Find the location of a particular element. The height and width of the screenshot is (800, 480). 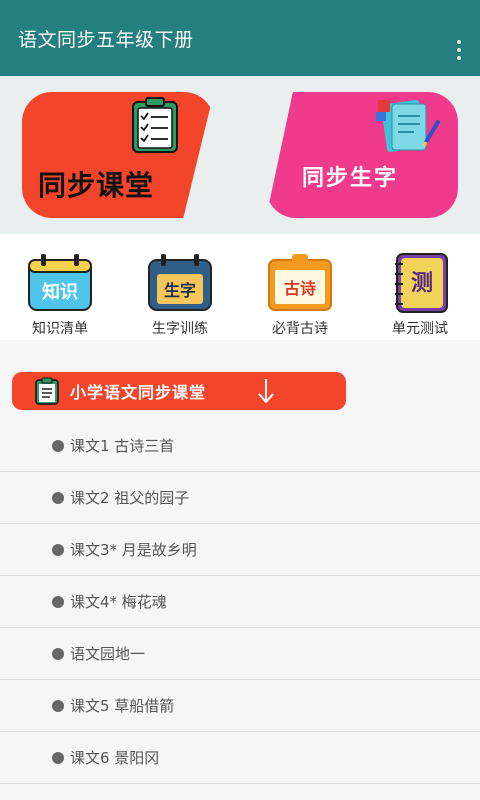

app-bar: 语文同步五年级下册 is located at coordinates (240, 38).